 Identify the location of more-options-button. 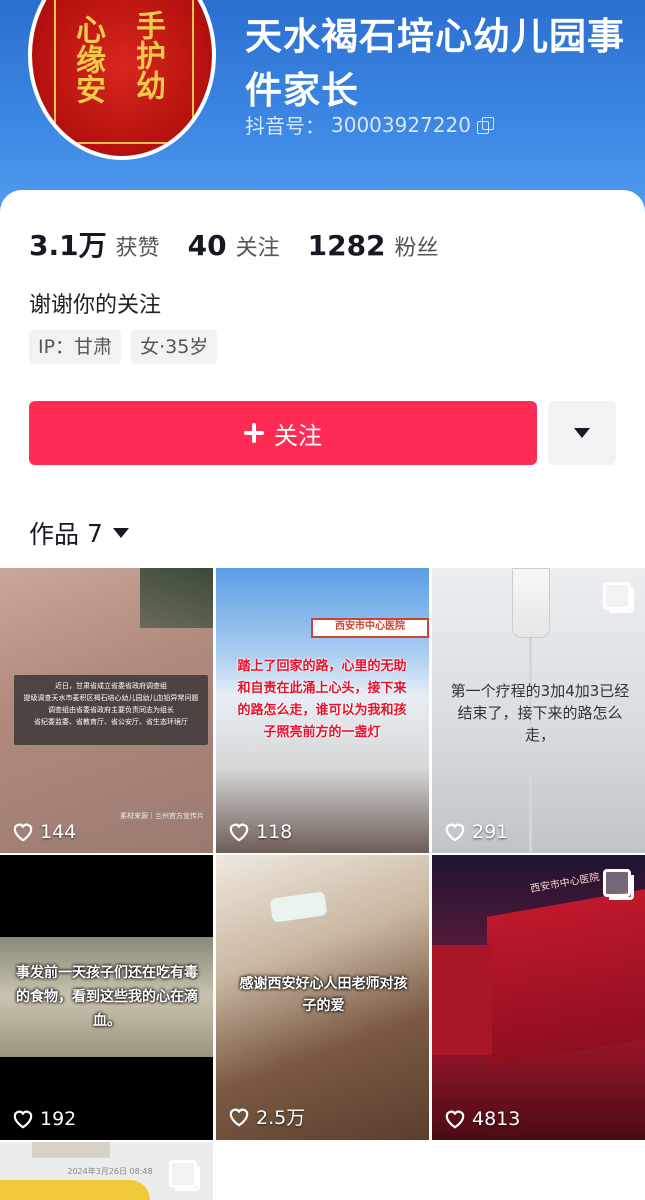
(582, 433).